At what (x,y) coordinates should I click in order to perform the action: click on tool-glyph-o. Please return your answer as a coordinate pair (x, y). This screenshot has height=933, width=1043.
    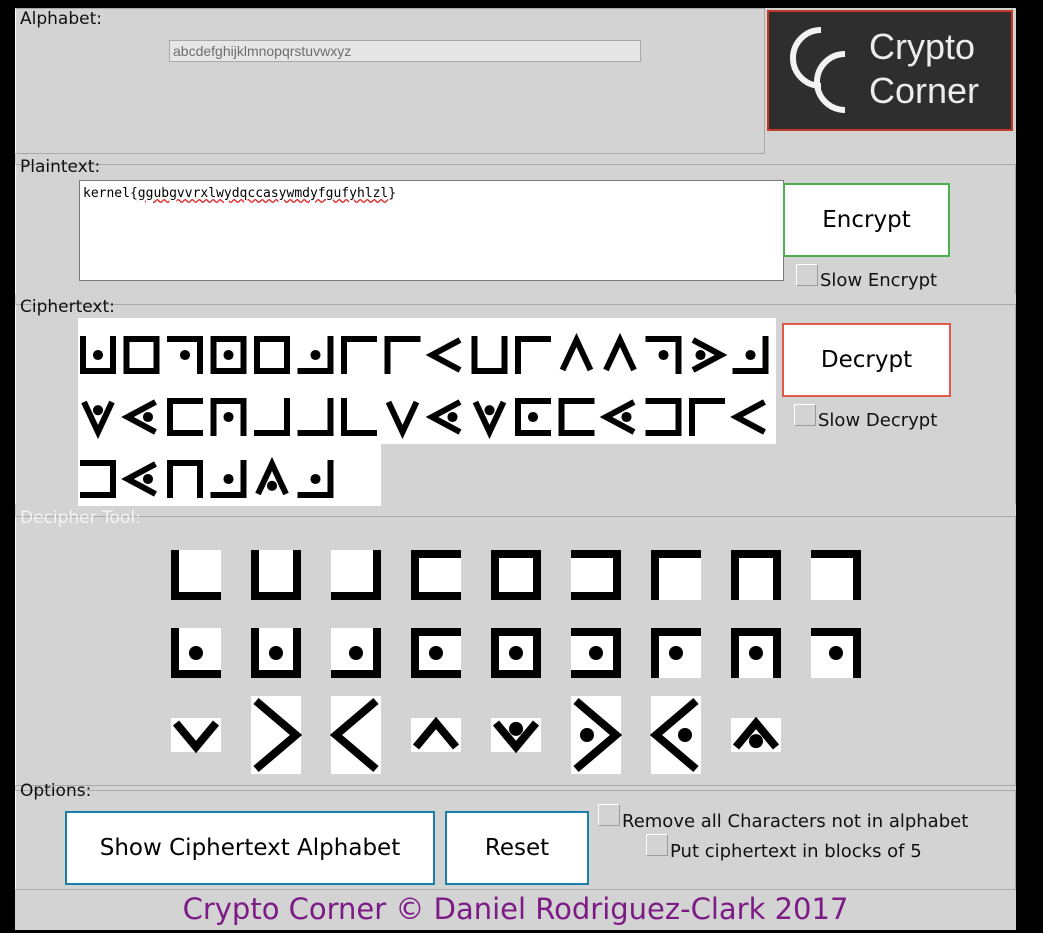
    Looking at the image, I should click on (596, 653).